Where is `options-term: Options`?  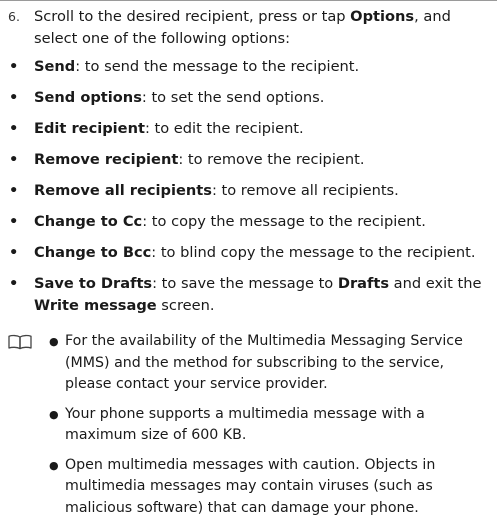 options-term: Options is located at coordinates (382, 16).